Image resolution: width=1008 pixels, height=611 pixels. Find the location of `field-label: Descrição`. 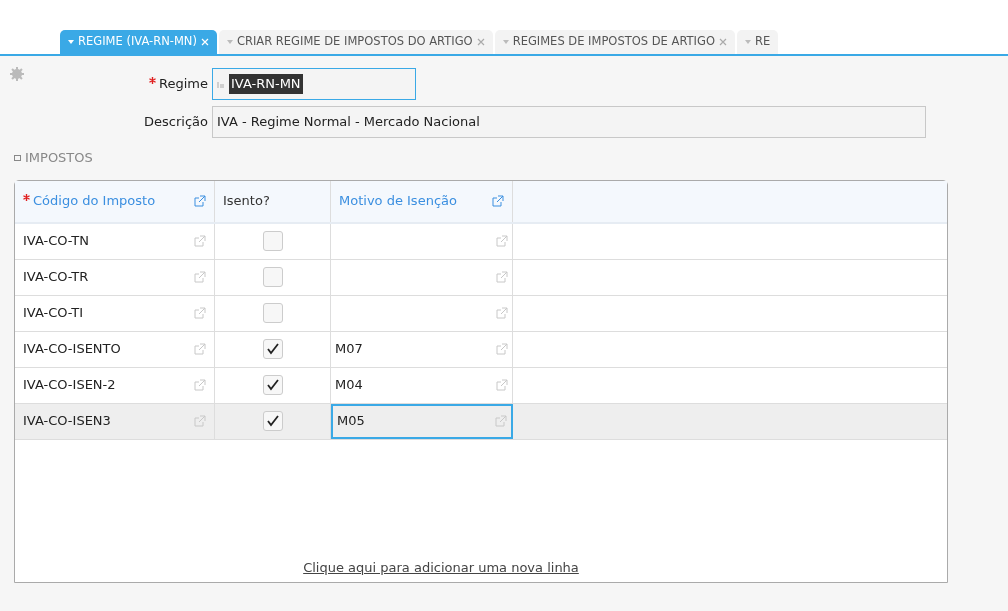

field-label: Descrição is located at coordinates (176, 122).